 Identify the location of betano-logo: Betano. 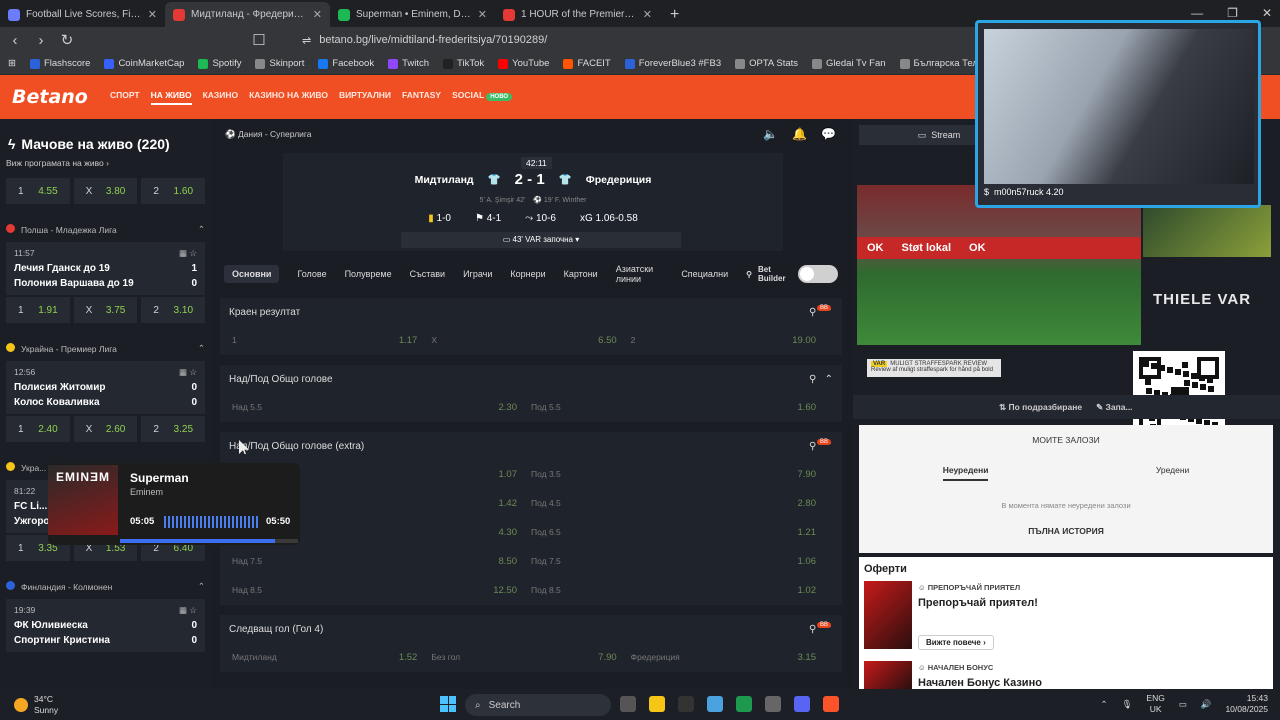
(57, 97).